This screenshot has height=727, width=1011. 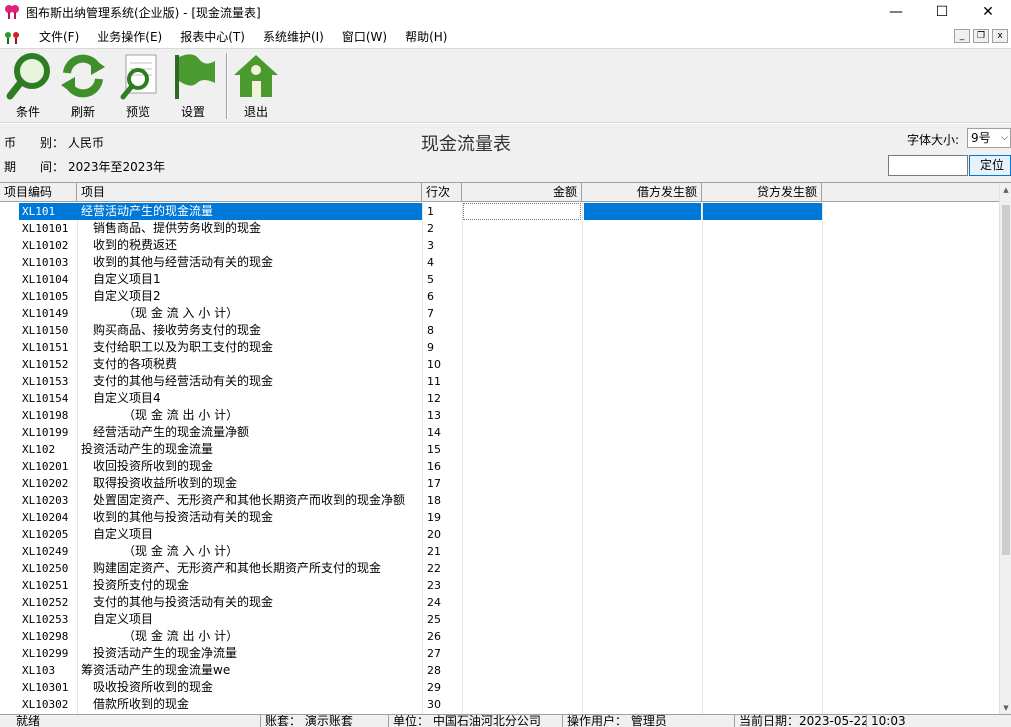 I want to click on vertical-scrollbar: ▲ ▼, so click(x=1005, y=449).